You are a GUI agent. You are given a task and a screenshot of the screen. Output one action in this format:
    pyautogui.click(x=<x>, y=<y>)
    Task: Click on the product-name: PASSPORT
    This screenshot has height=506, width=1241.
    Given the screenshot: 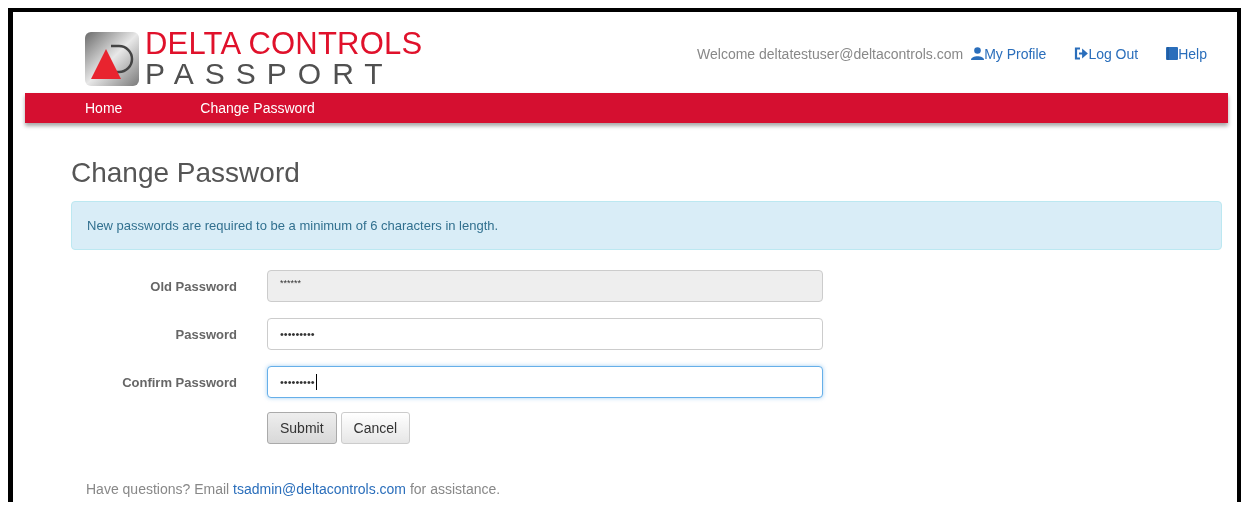 What is the action you would take?
    pyautogui.click(x=270, y=74)
    